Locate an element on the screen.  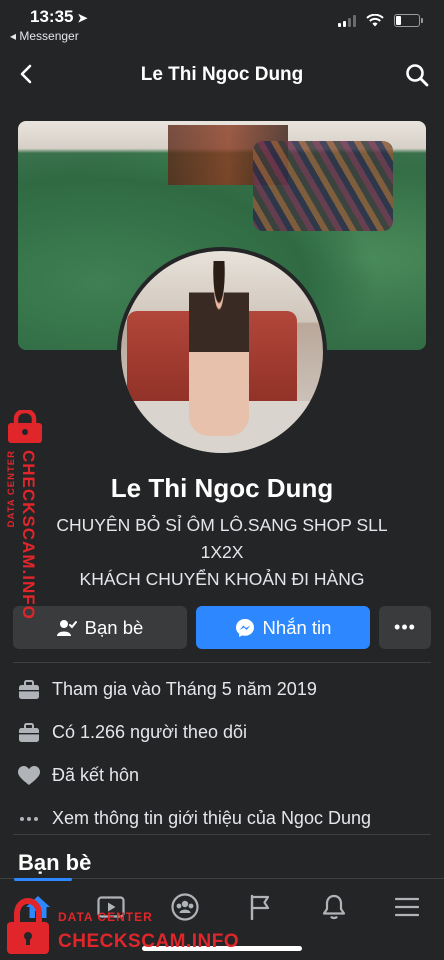
menu-icon is located at coordinates (407, 907).